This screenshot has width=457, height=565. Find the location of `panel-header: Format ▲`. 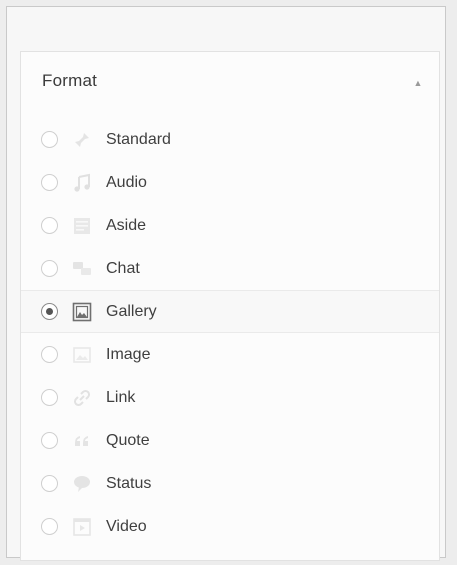

panel-header: Format ▲ is located at coordinates (230, 83).